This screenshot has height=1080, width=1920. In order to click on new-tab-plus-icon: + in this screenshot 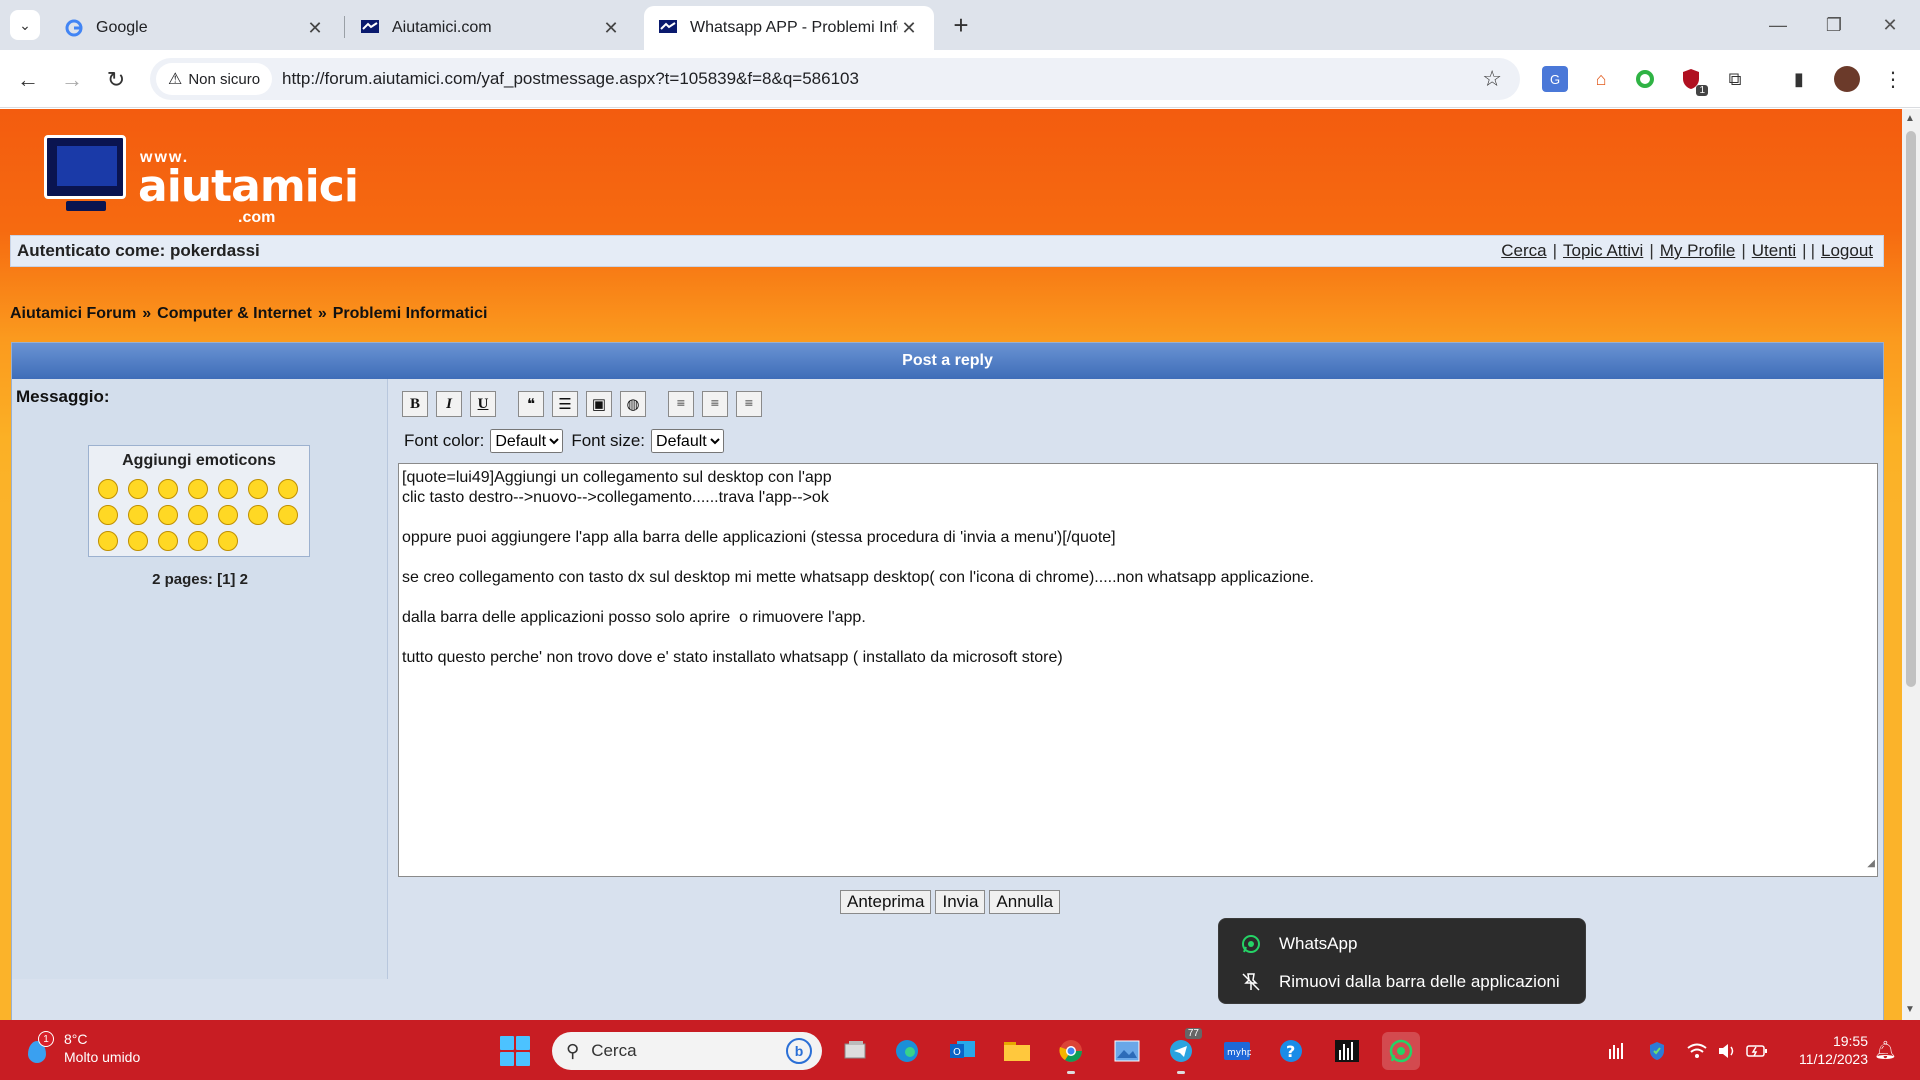, I will do `click(961, 25)`.